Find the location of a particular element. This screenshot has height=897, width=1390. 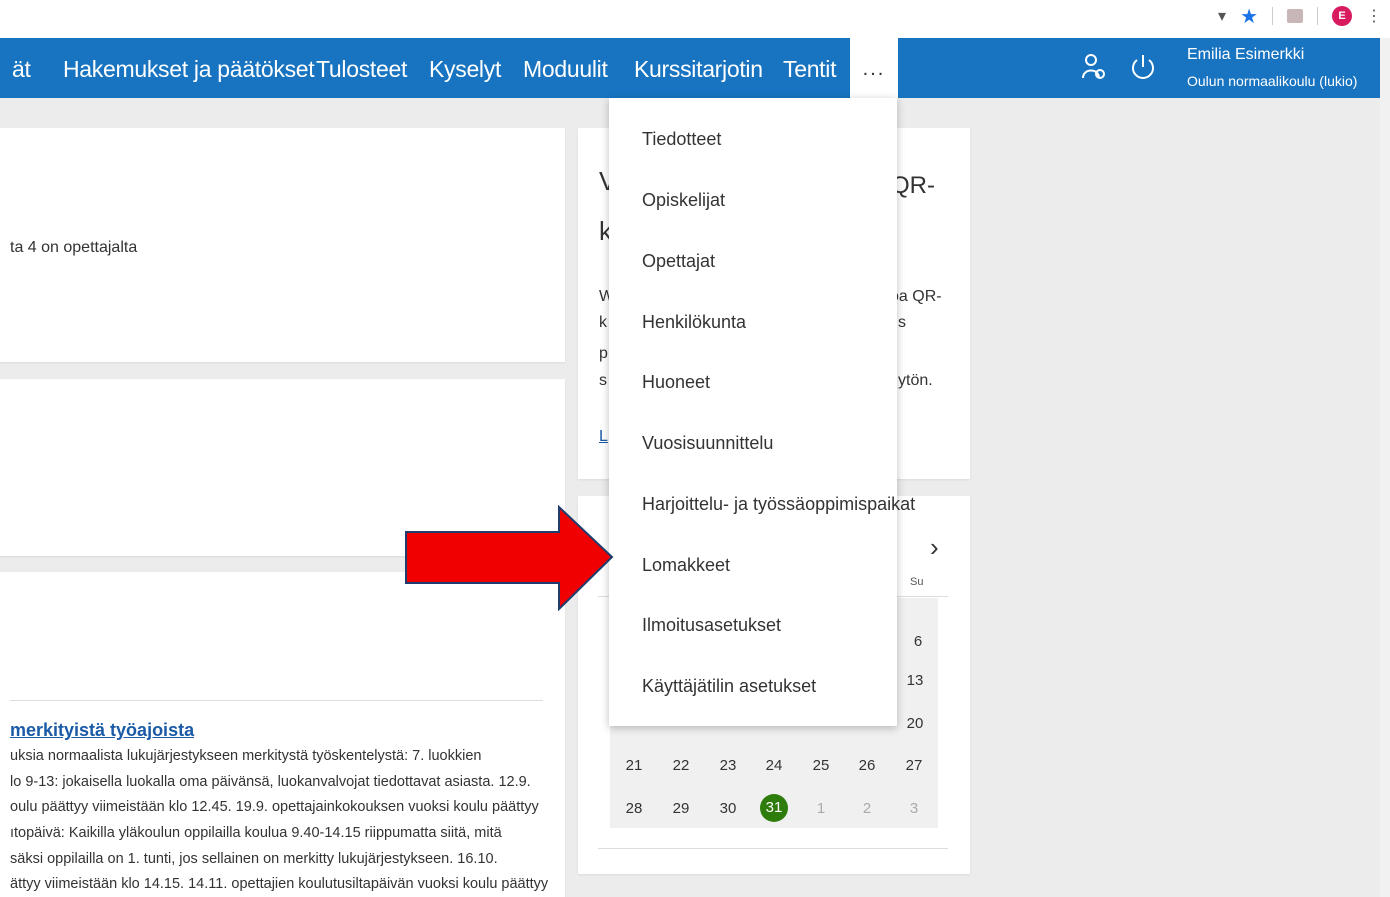

user-name: Emilia Esimerkki is located at coordinates (1245, 55).